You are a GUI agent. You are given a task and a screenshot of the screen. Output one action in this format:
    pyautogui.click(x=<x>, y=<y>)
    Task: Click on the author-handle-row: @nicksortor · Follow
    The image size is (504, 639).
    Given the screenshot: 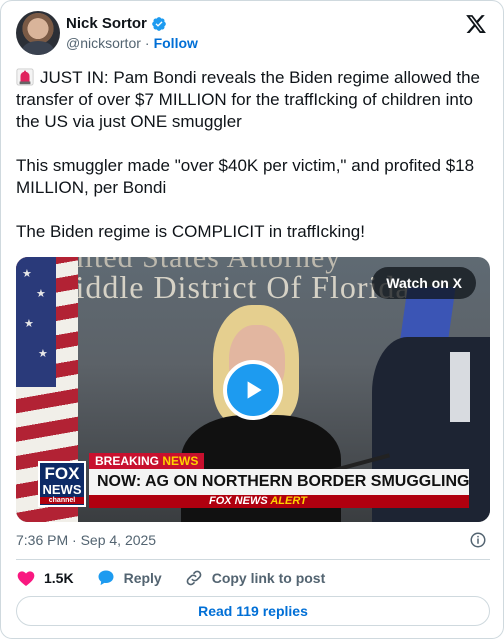 What is the action you would take?
    pyautogui.click(x=132, y=43)
    